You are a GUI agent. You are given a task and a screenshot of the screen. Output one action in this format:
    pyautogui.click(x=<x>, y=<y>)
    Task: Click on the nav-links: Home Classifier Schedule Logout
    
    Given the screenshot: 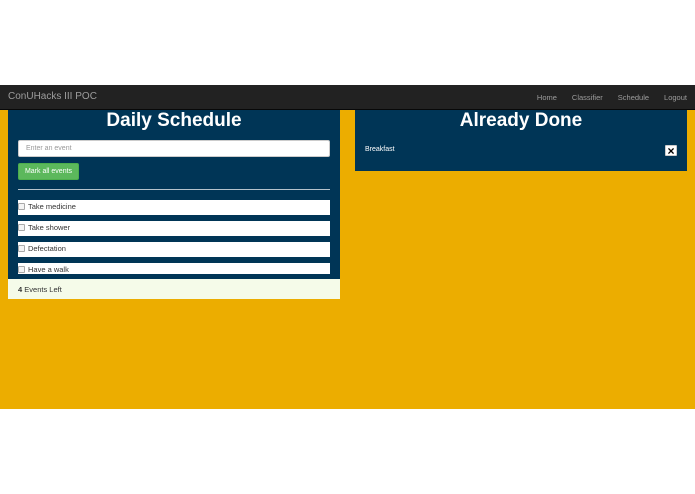 What is the action you would take?
    pyautogui.click(x=604, y=97)
    